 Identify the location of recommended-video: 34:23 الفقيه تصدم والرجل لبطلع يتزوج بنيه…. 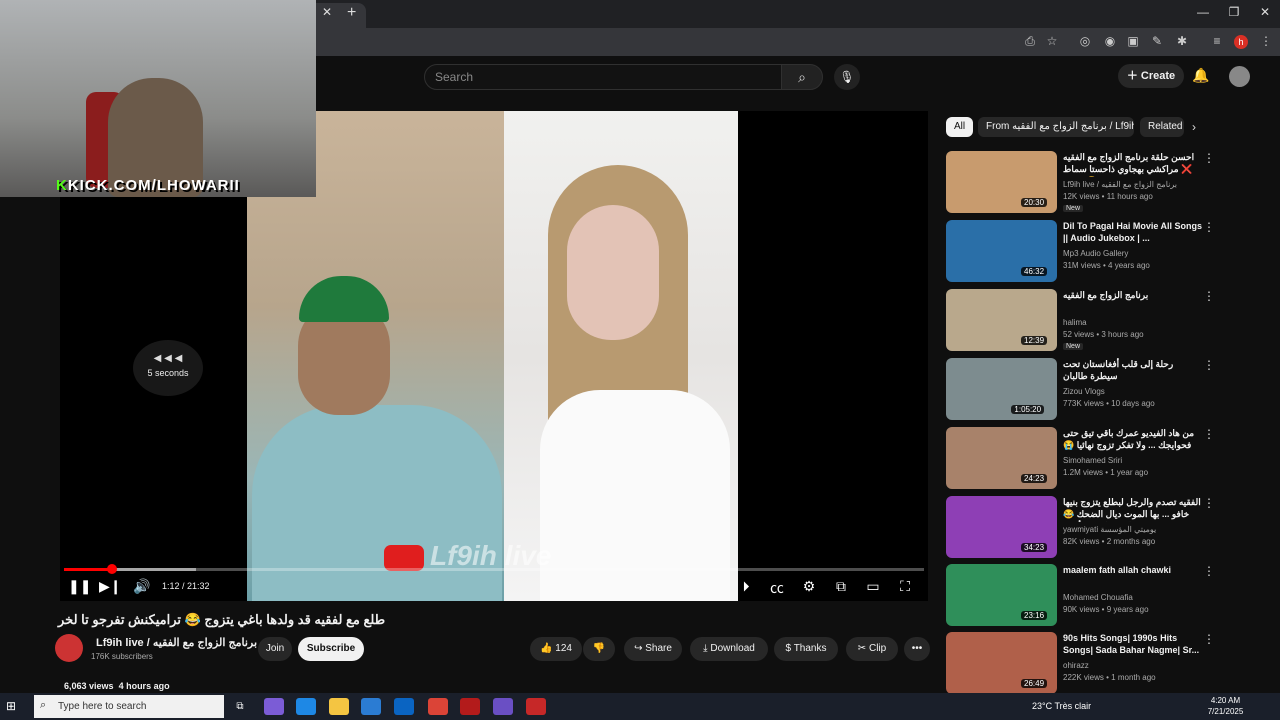
(1106, 528).